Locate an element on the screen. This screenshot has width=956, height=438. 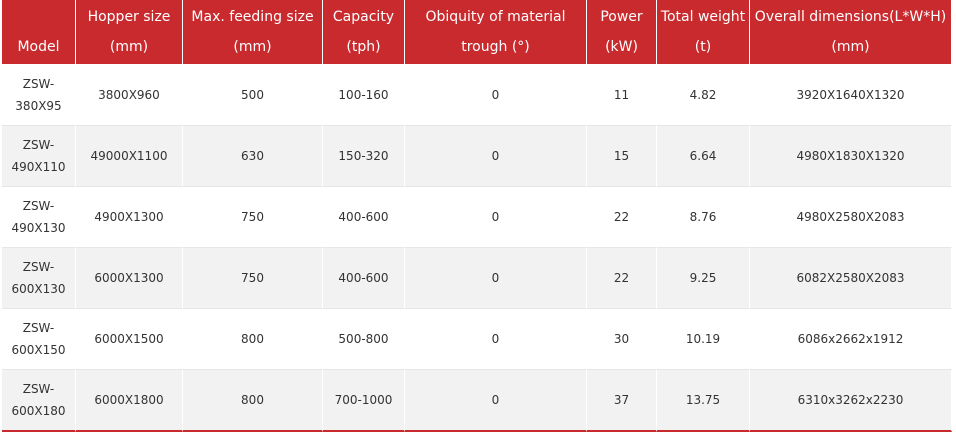
cell-overall-dimensions: 6082X2580X2083 is located at coordinates (851, 278).